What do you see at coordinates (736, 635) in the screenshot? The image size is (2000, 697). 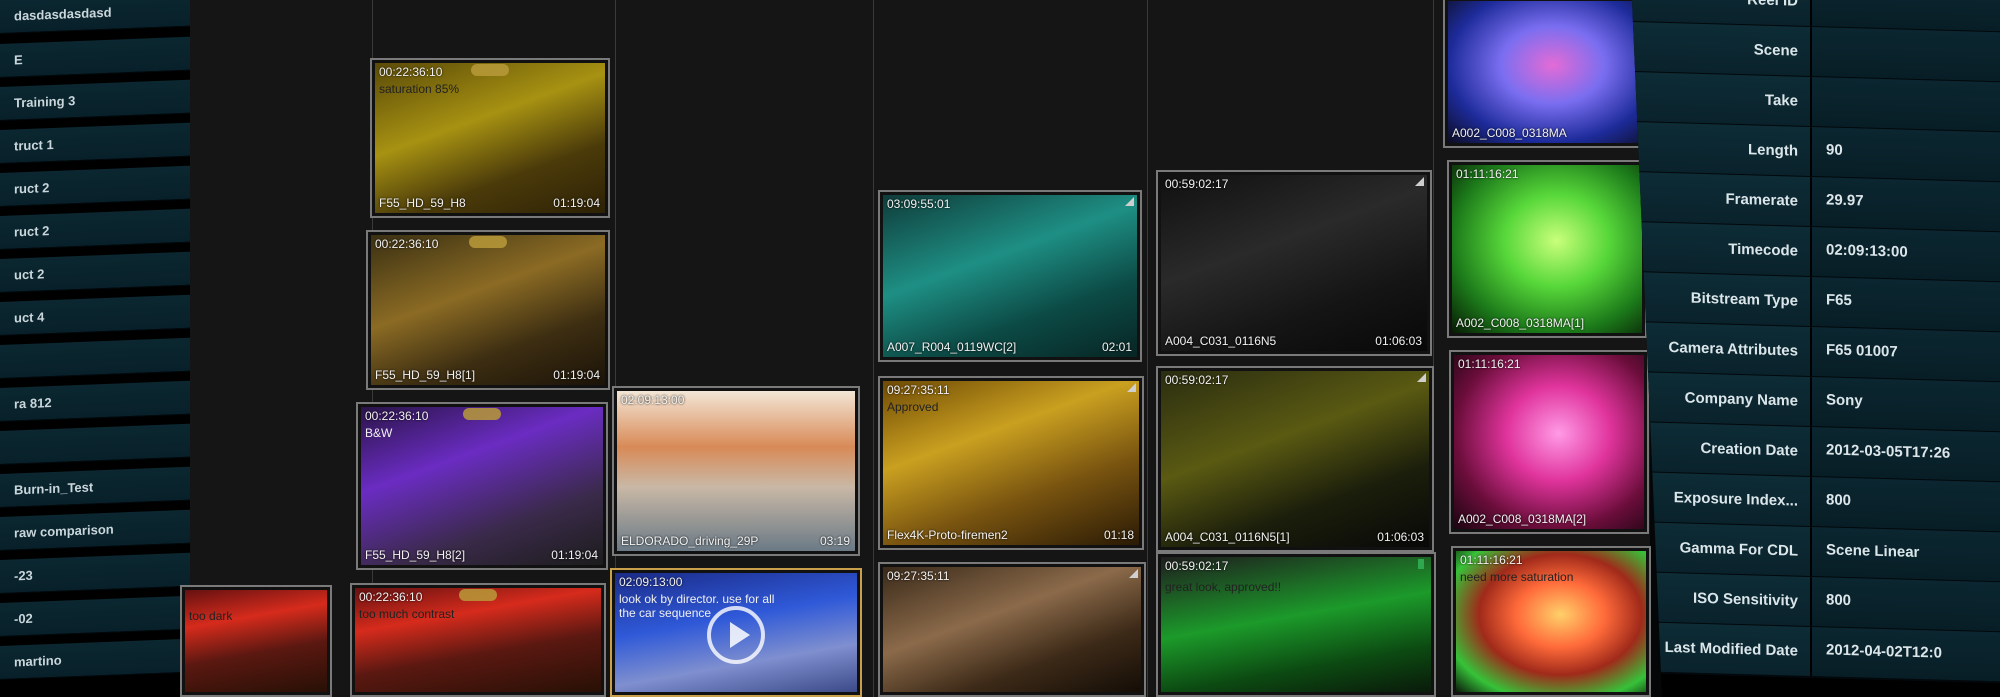 I see `play-icon` at bounding box center [736, 635].